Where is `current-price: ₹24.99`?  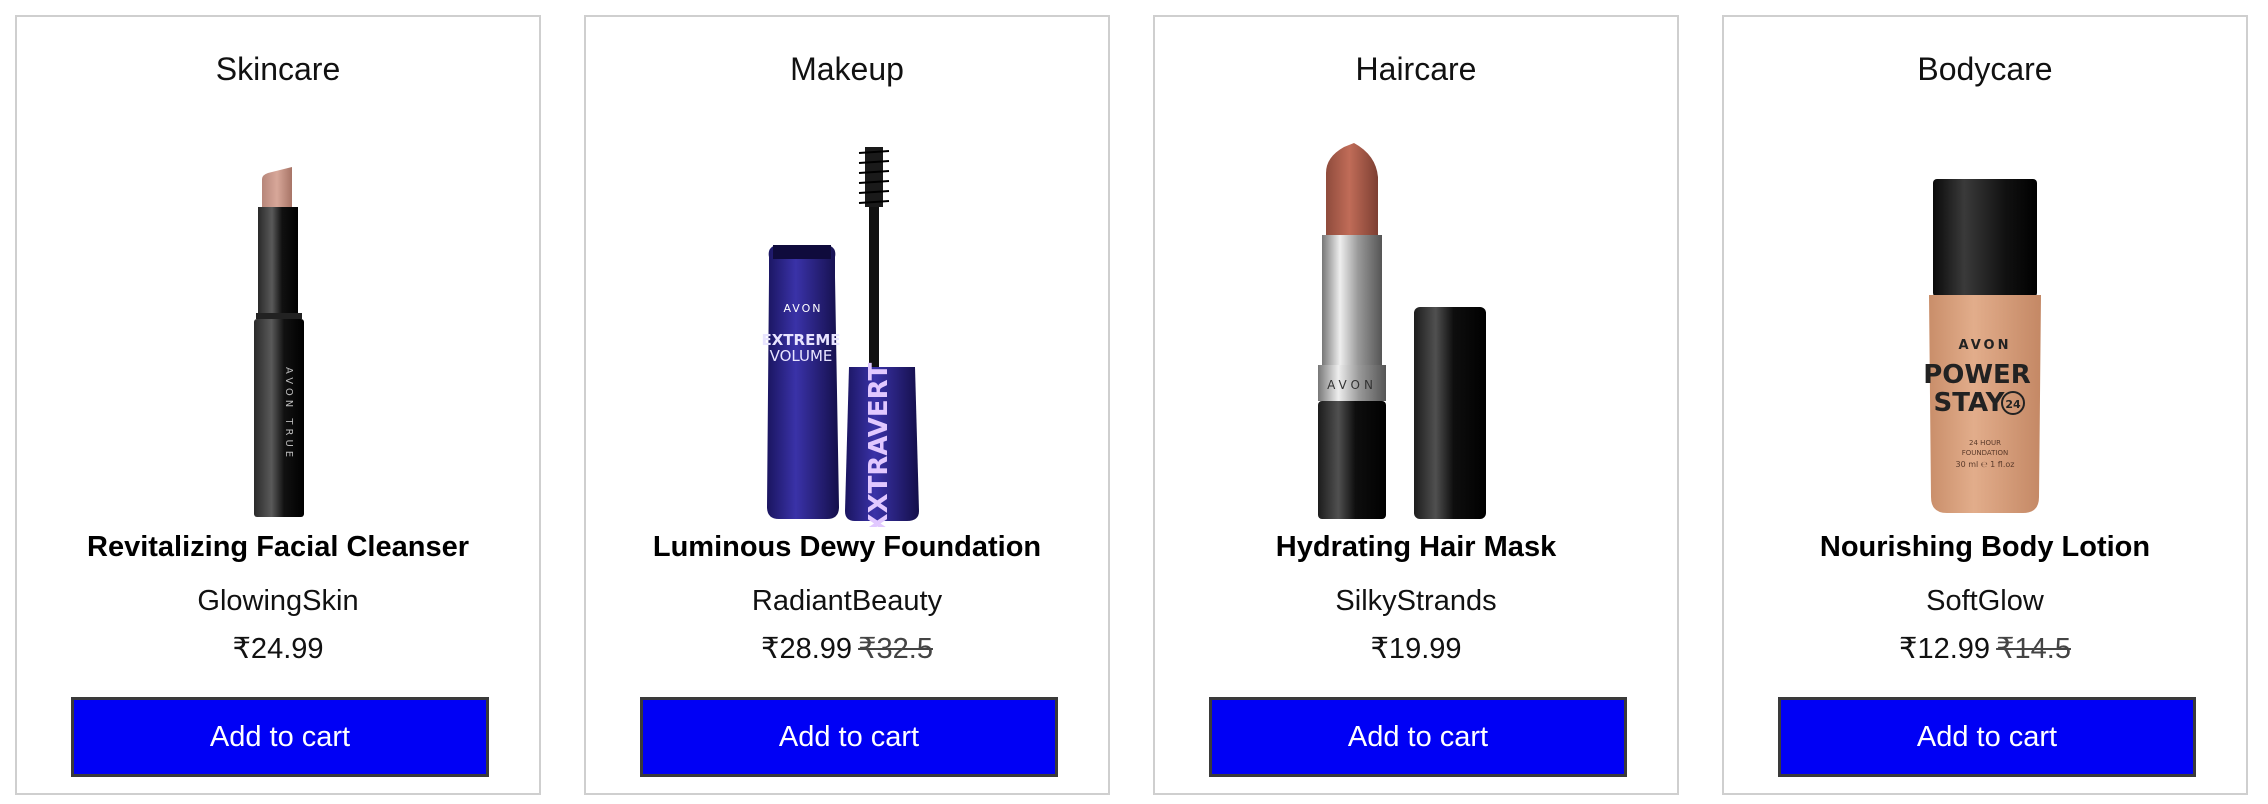
current-price: ₹24.99 is located at coordinates (278, 649).